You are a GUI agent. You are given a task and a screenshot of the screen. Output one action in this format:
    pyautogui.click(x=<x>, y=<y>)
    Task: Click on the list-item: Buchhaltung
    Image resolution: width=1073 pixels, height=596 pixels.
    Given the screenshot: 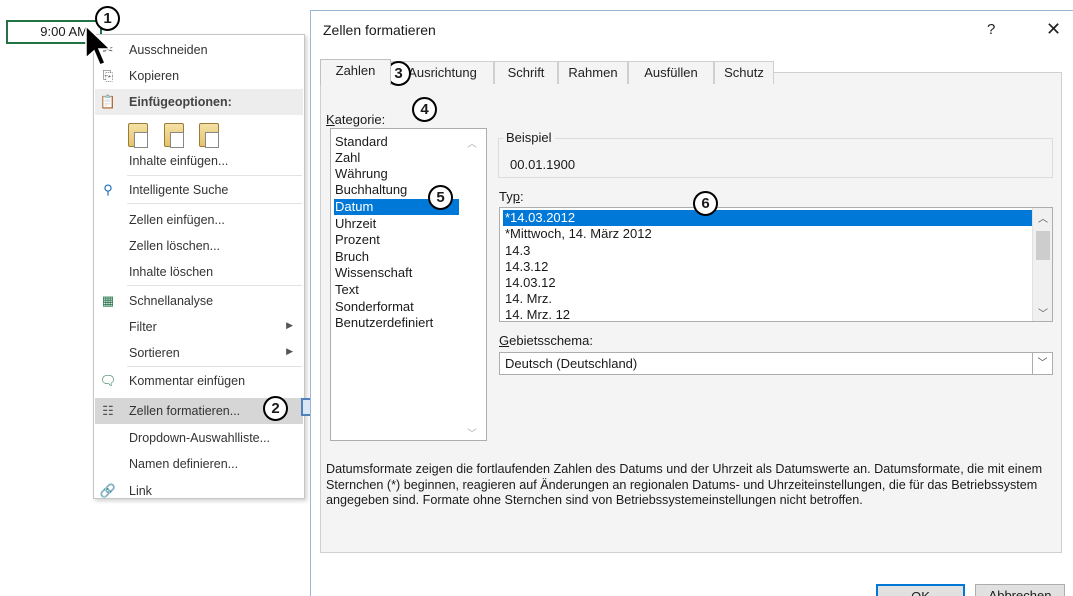 What is the action you would take?
    pyautogui.click(x=370, y=190)
    